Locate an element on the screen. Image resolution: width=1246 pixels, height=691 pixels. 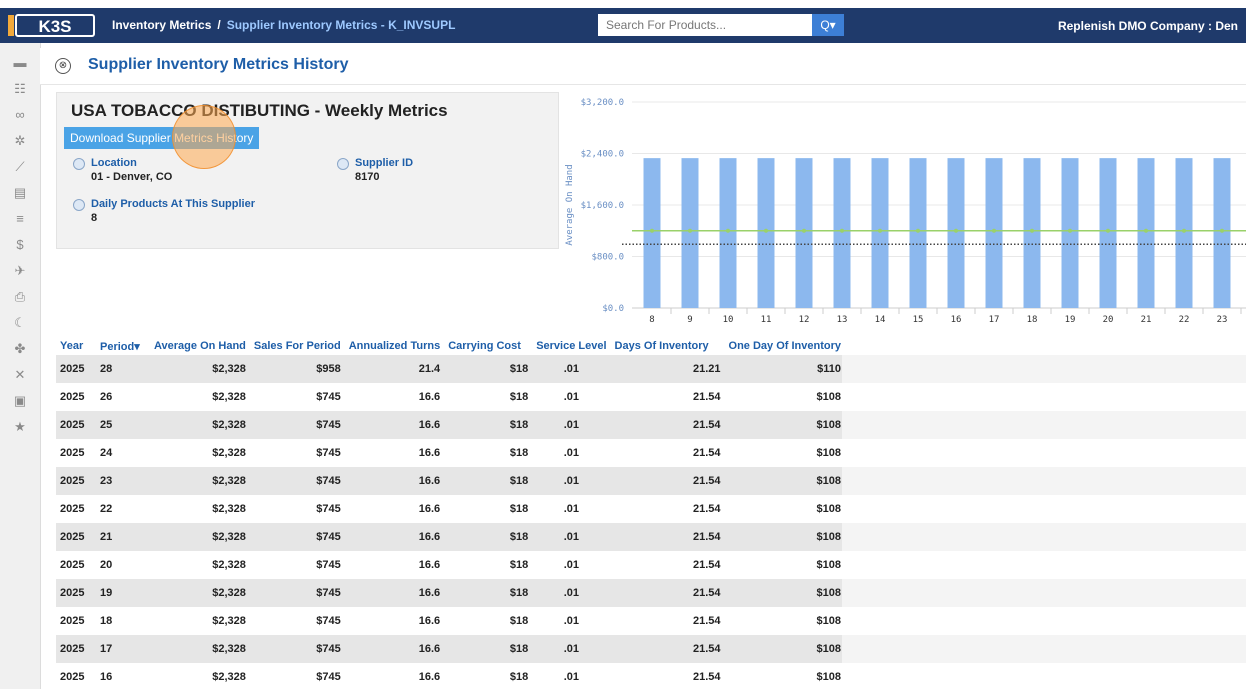
table-row: 2025 21 $2,328 $745 16.6 $18.01 21.54 $108 is located at coordinates (451, 537).